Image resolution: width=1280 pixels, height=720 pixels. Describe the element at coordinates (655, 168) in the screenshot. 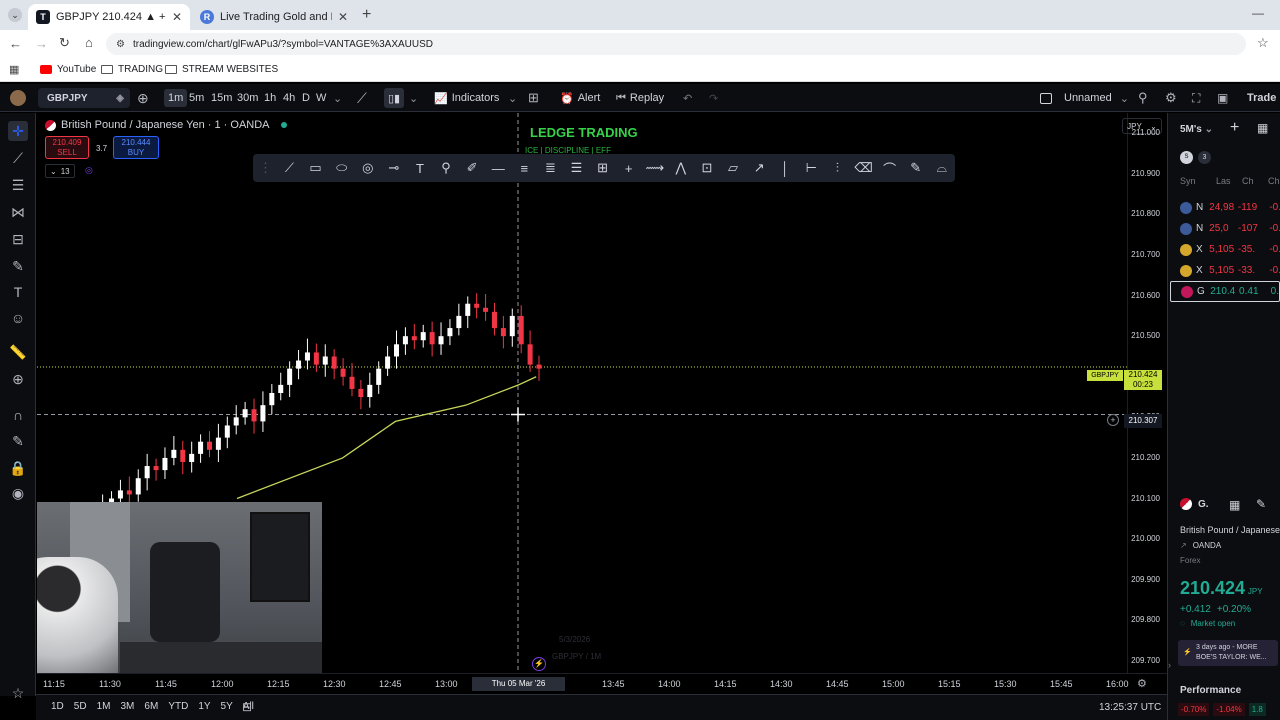

I see `path-tool-icon: ⟿` at that location.